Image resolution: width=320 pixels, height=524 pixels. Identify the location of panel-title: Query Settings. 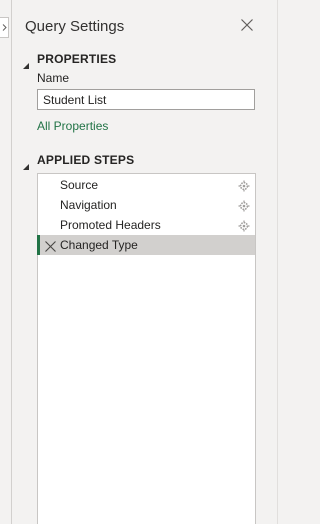
(75, 26).